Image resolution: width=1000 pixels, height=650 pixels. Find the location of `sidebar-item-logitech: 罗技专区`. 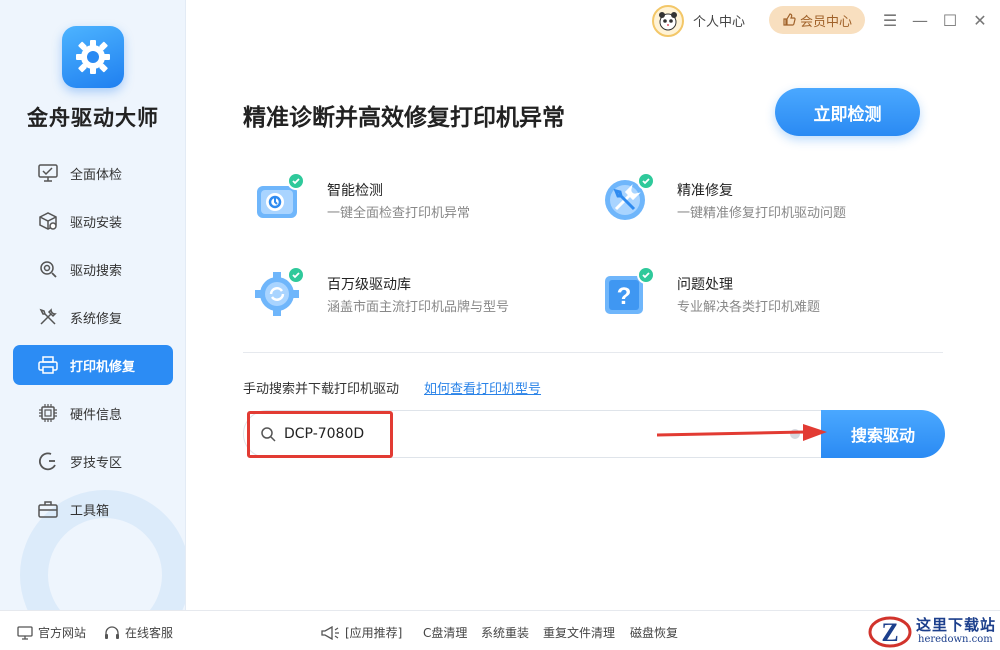

sidebar-item-logitech: 罗技专区 is located at coordinates (93, 461).